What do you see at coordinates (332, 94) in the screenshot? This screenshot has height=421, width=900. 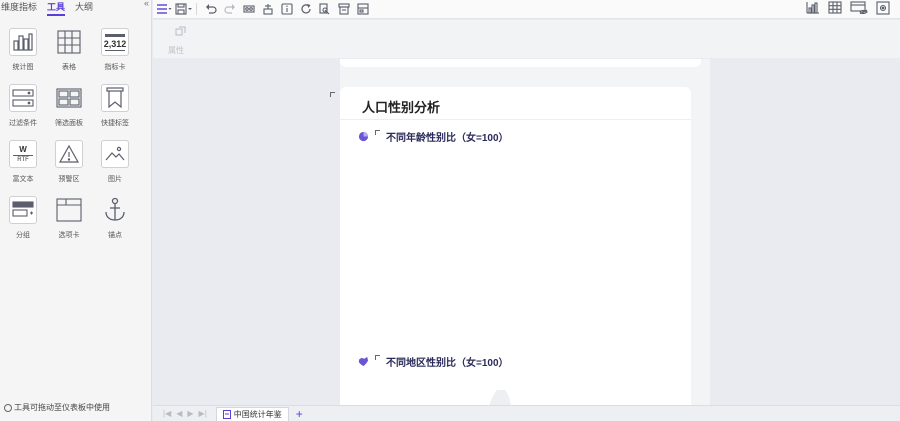 I see `card-corner-marker` at bounding box center [332, 94].